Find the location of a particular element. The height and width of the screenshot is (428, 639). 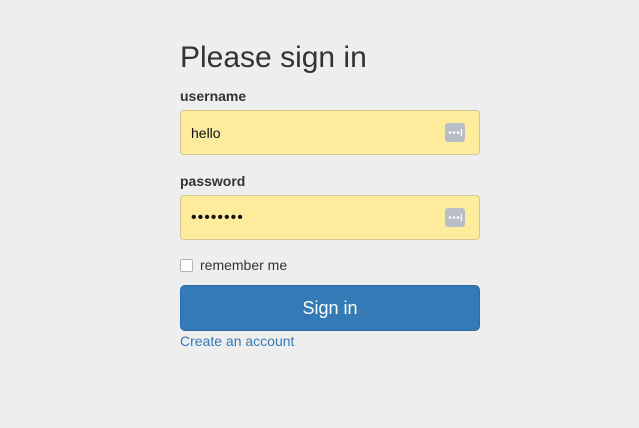

remember-me: remember me is located at coordinates (233, 265).